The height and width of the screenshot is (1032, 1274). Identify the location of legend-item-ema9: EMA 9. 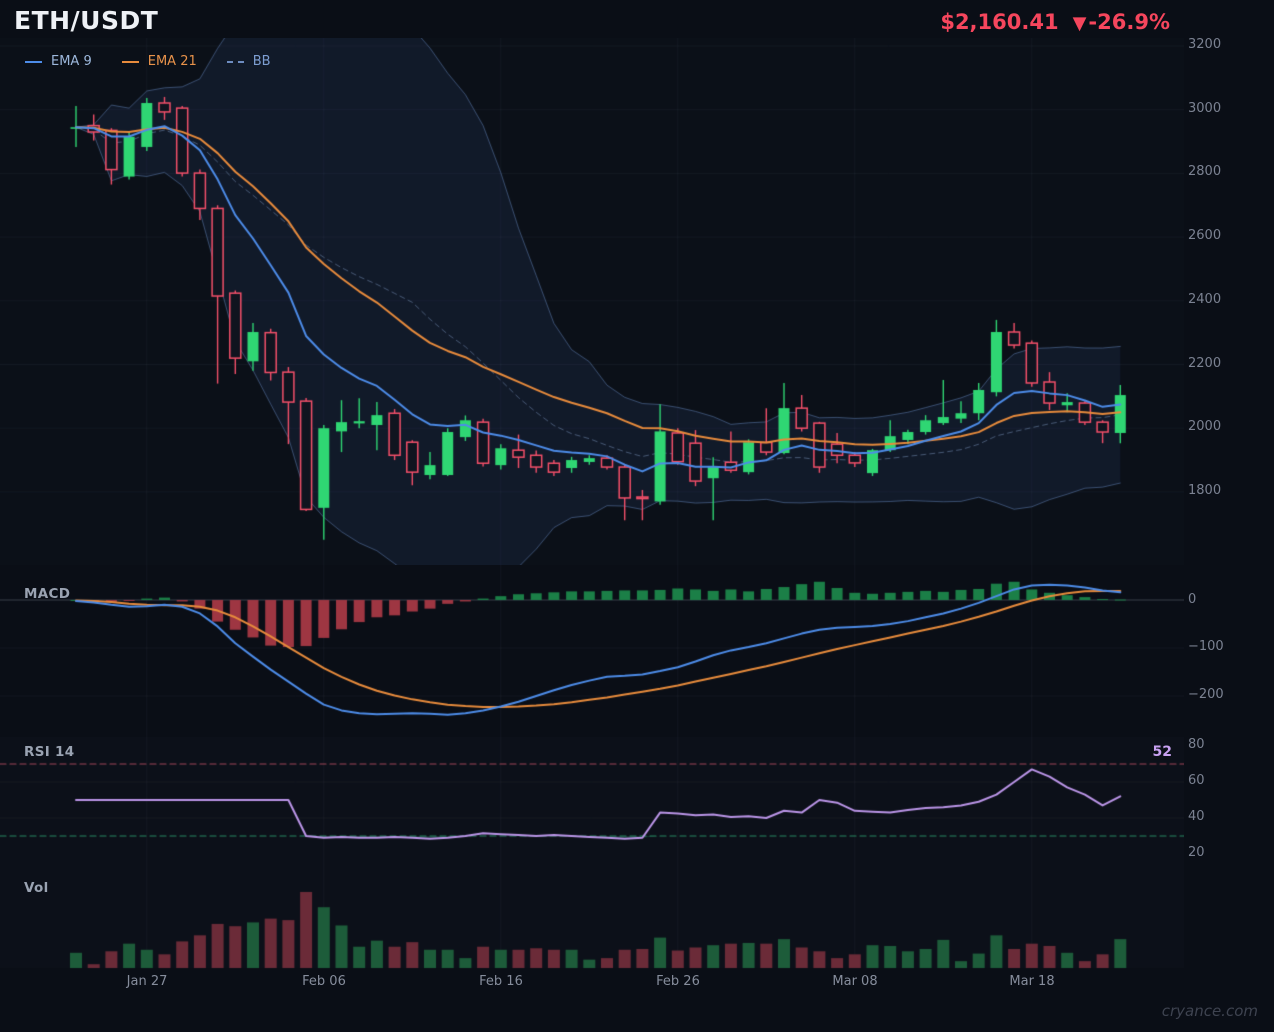
(58, 61).